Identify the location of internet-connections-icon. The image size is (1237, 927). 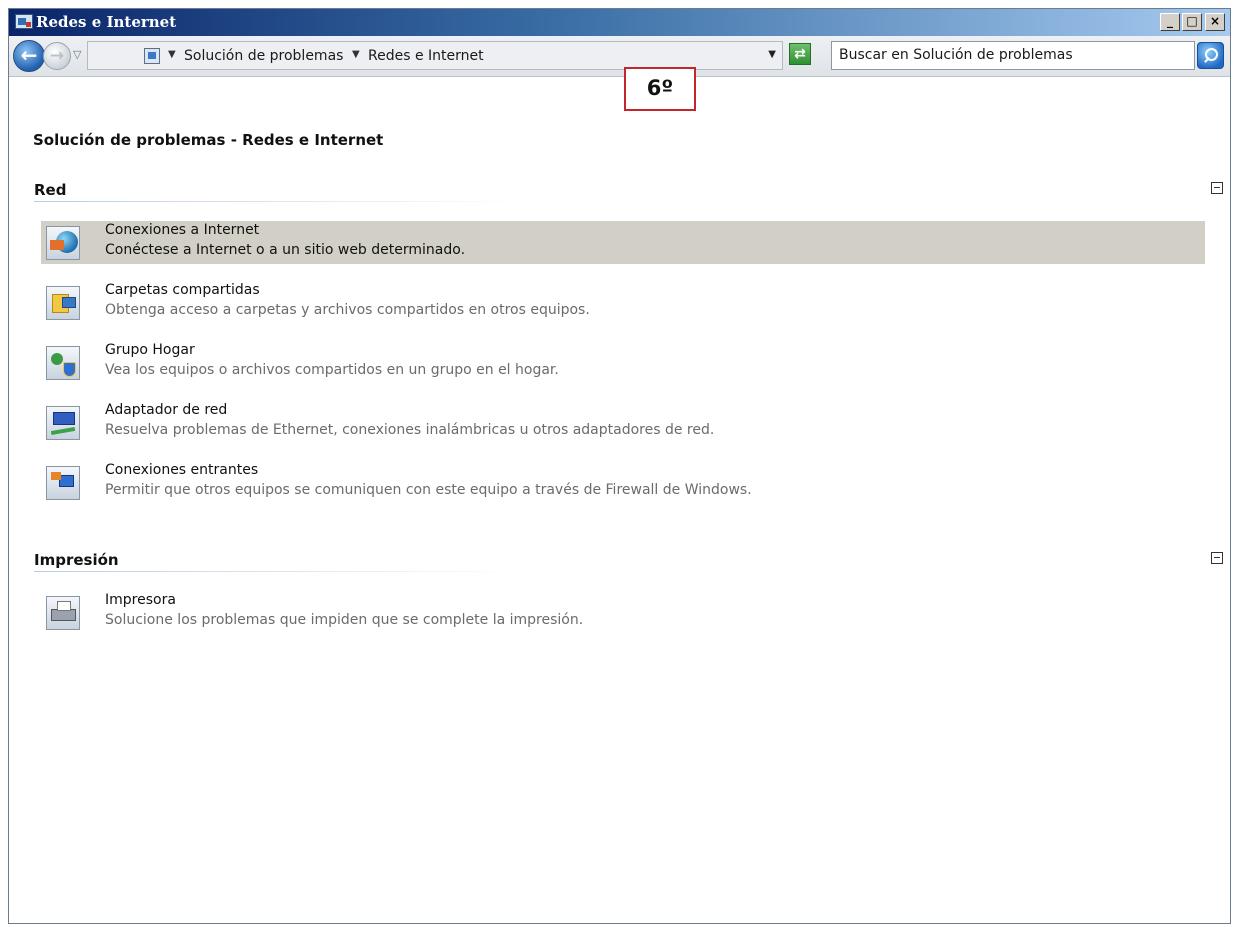
(63, 243).